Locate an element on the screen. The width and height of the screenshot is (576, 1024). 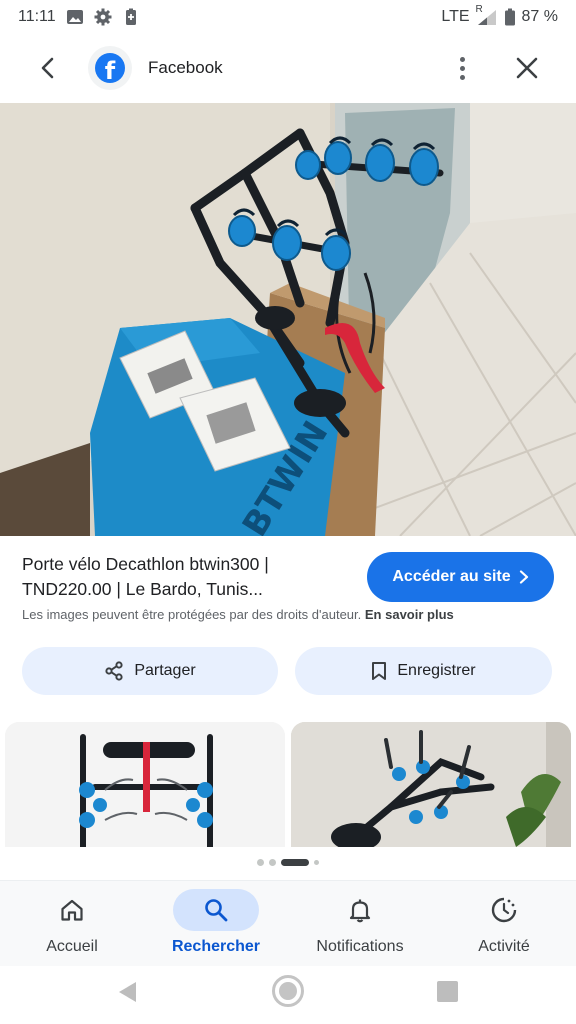
nav-item-activite: Activité is located at coordinates (504, 922).